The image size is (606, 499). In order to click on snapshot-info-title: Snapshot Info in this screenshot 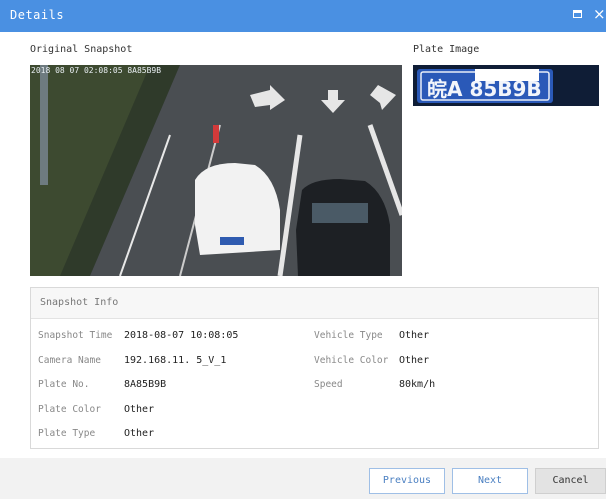, I will do `click(79, 302)`.